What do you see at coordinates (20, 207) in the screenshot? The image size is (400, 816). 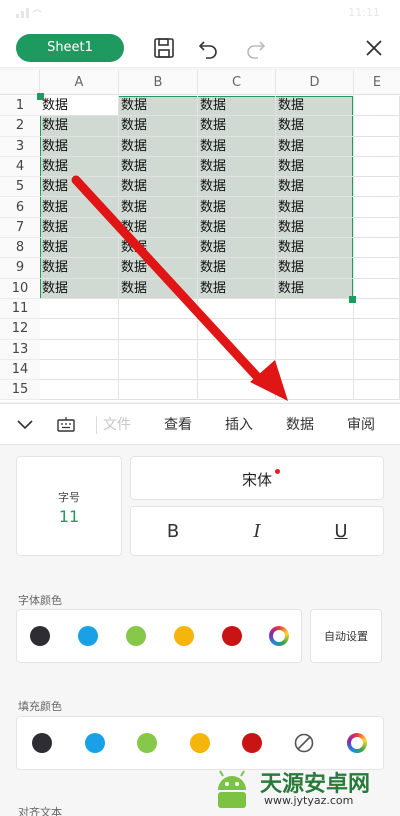 I see `row-header: 6` at bounding box center [20, 207].